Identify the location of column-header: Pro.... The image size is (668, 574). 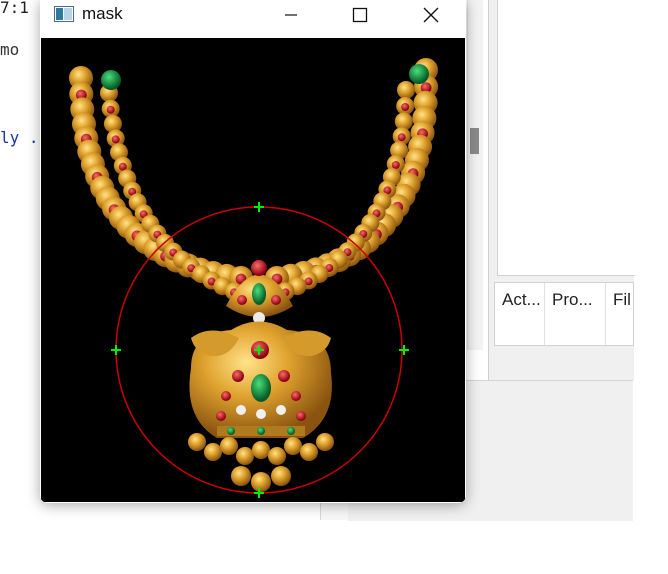
(575, 314).